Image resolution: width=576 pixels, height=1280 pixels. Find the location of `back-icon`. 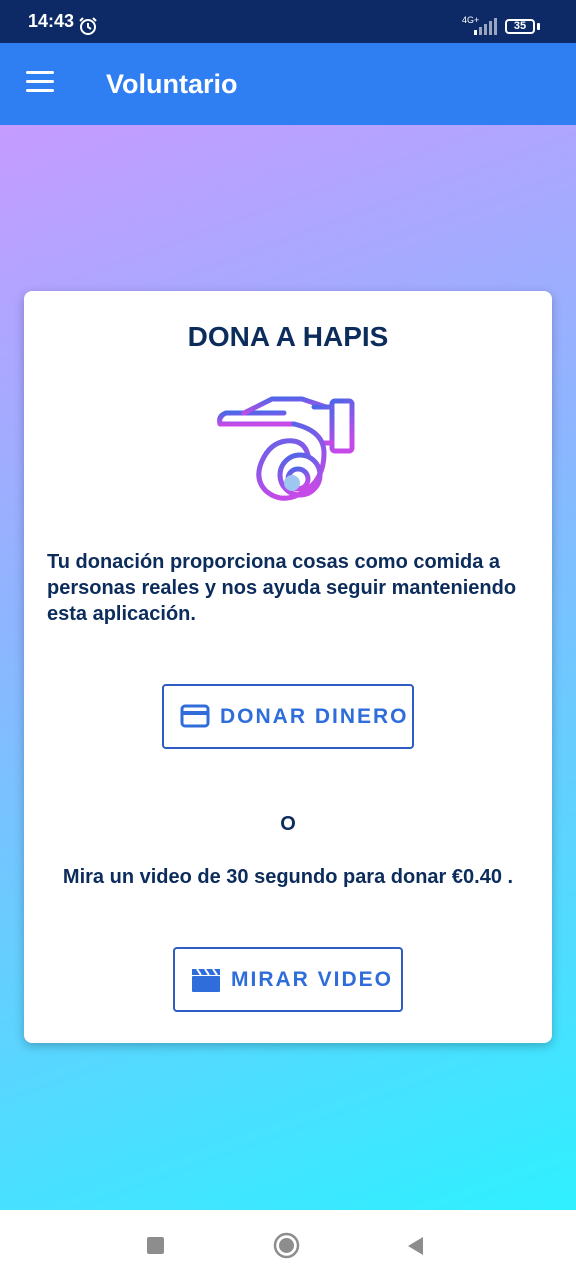

back-icon is located at coordinates (415, 1246).